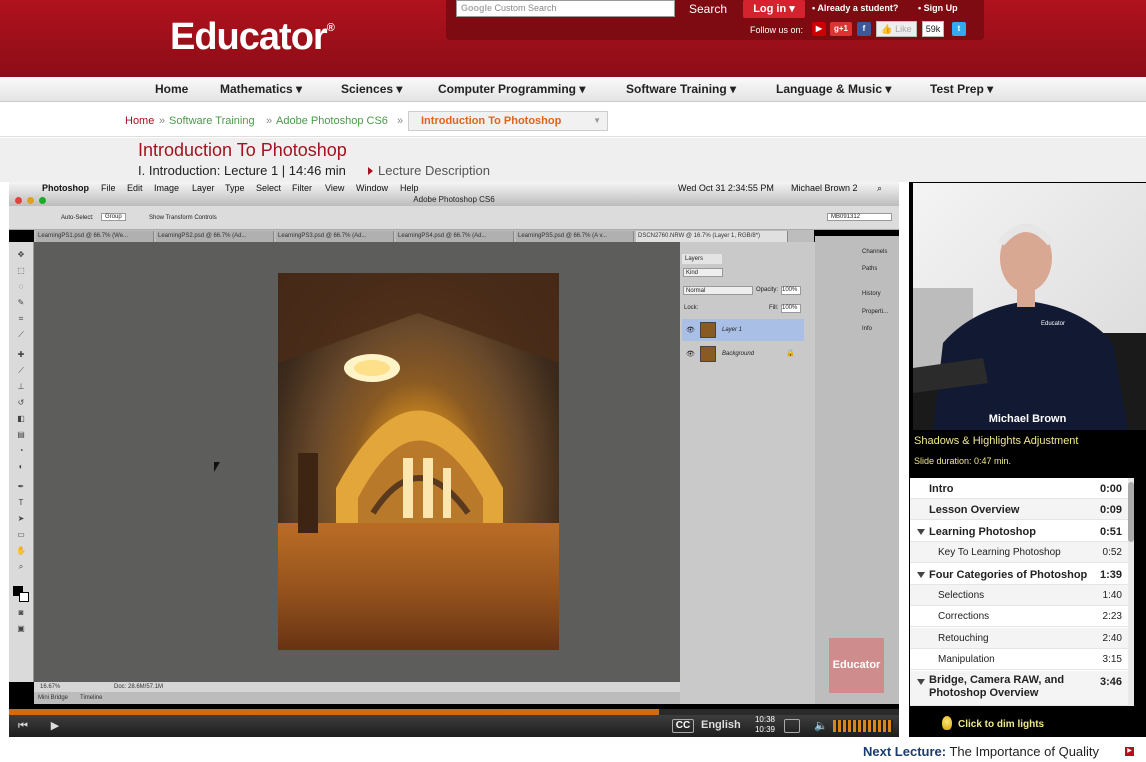 Image resolution: width=1146 pixels, height=762 pixels. Describe the element at coordinates (55, 726) in the screenshot. I see `play-icon: ▶` at that location.